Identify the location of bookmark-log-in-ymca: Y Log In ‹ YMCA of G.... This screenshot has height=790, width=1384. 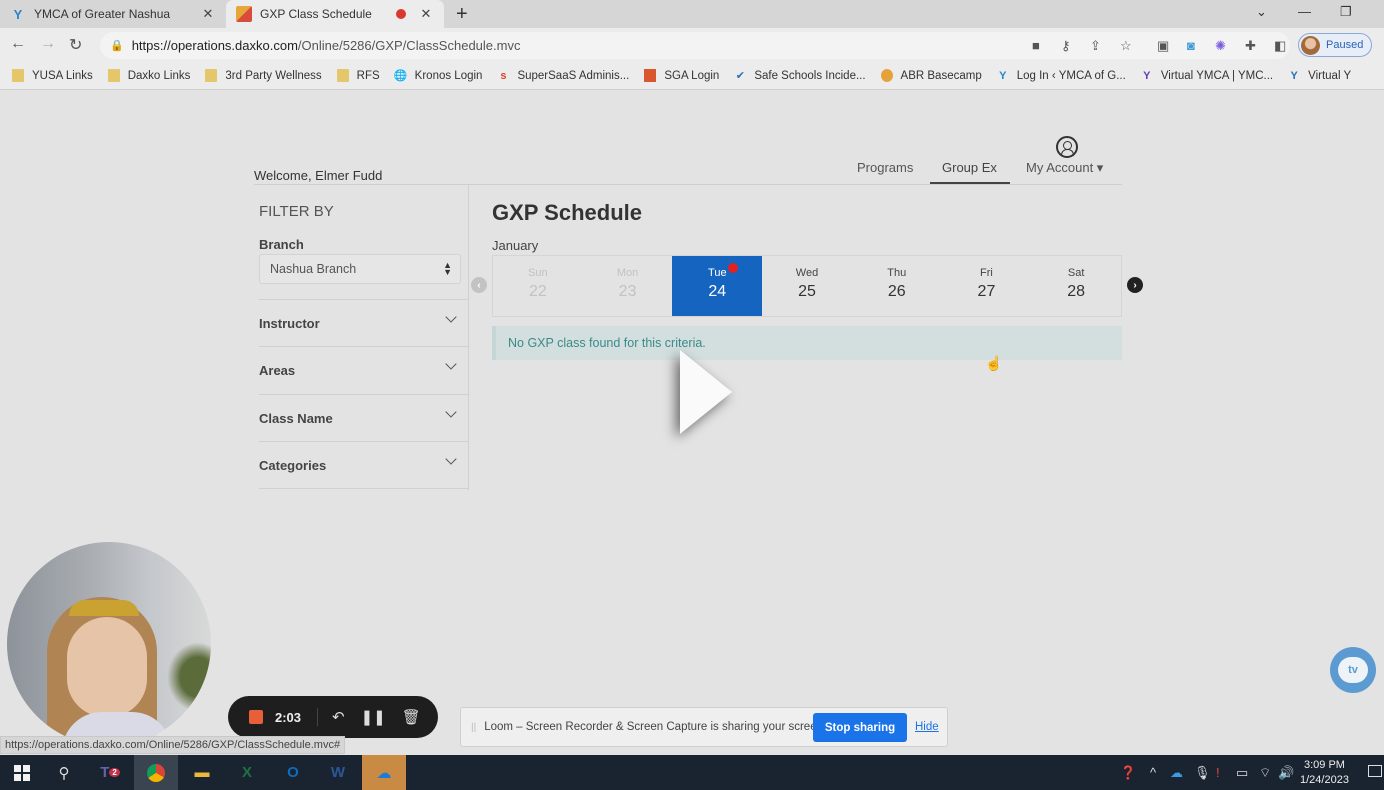
(1061, 75).